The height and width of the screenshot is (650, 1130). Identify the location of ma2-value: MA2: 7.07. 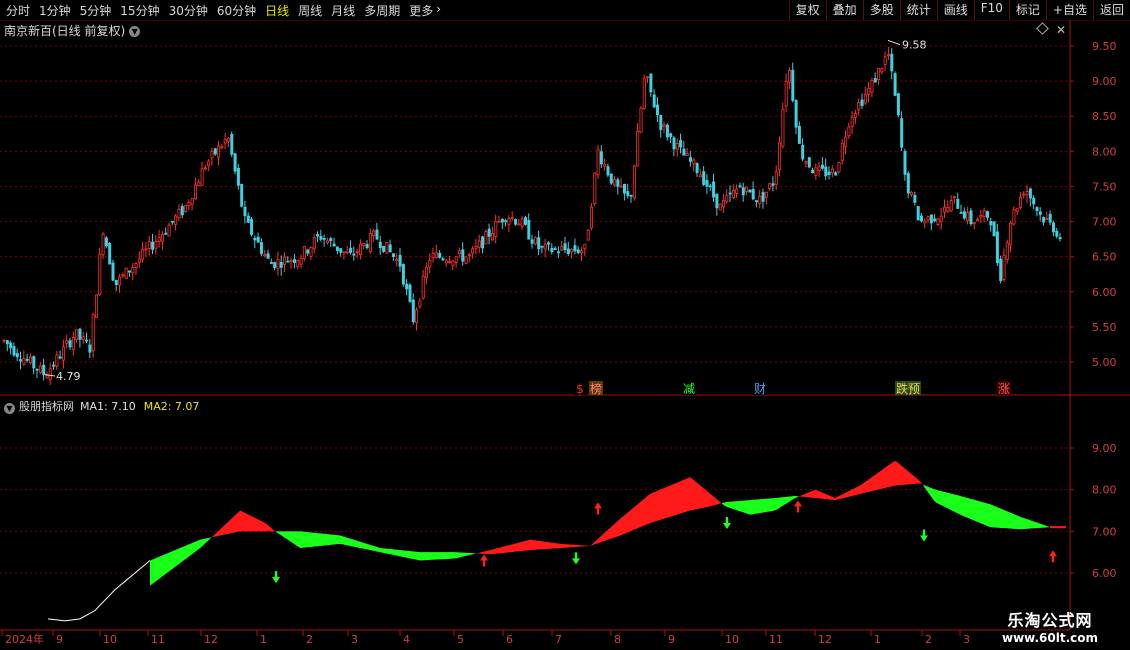
(171, 406).